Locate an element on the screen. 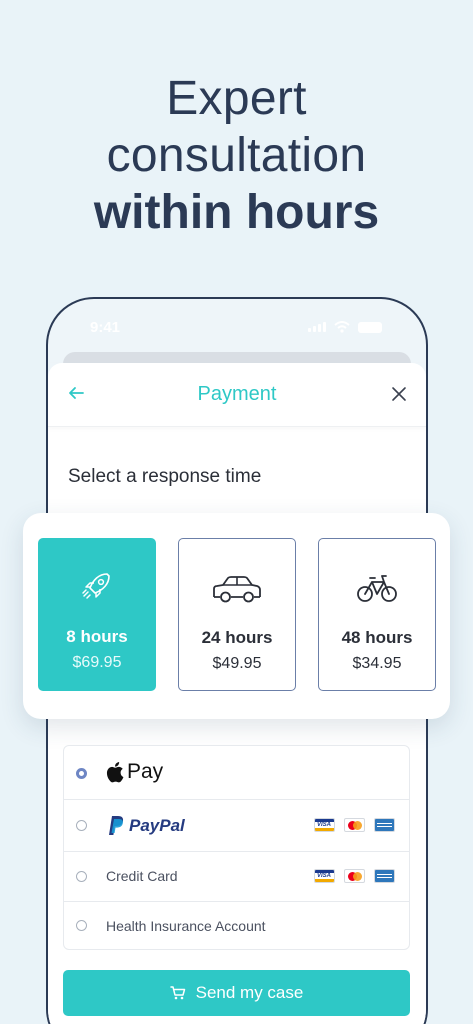 This screenshot has width=473, height=1024. option-hours: 8 hours is located at coordinates (97, 636).